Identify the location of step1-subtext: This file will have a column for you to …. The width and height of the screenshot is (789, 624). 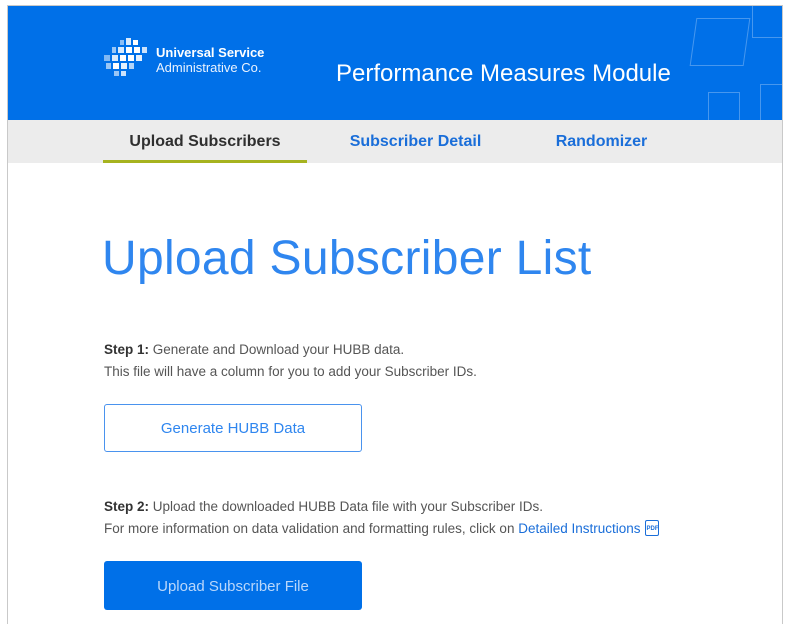
(290, 371).